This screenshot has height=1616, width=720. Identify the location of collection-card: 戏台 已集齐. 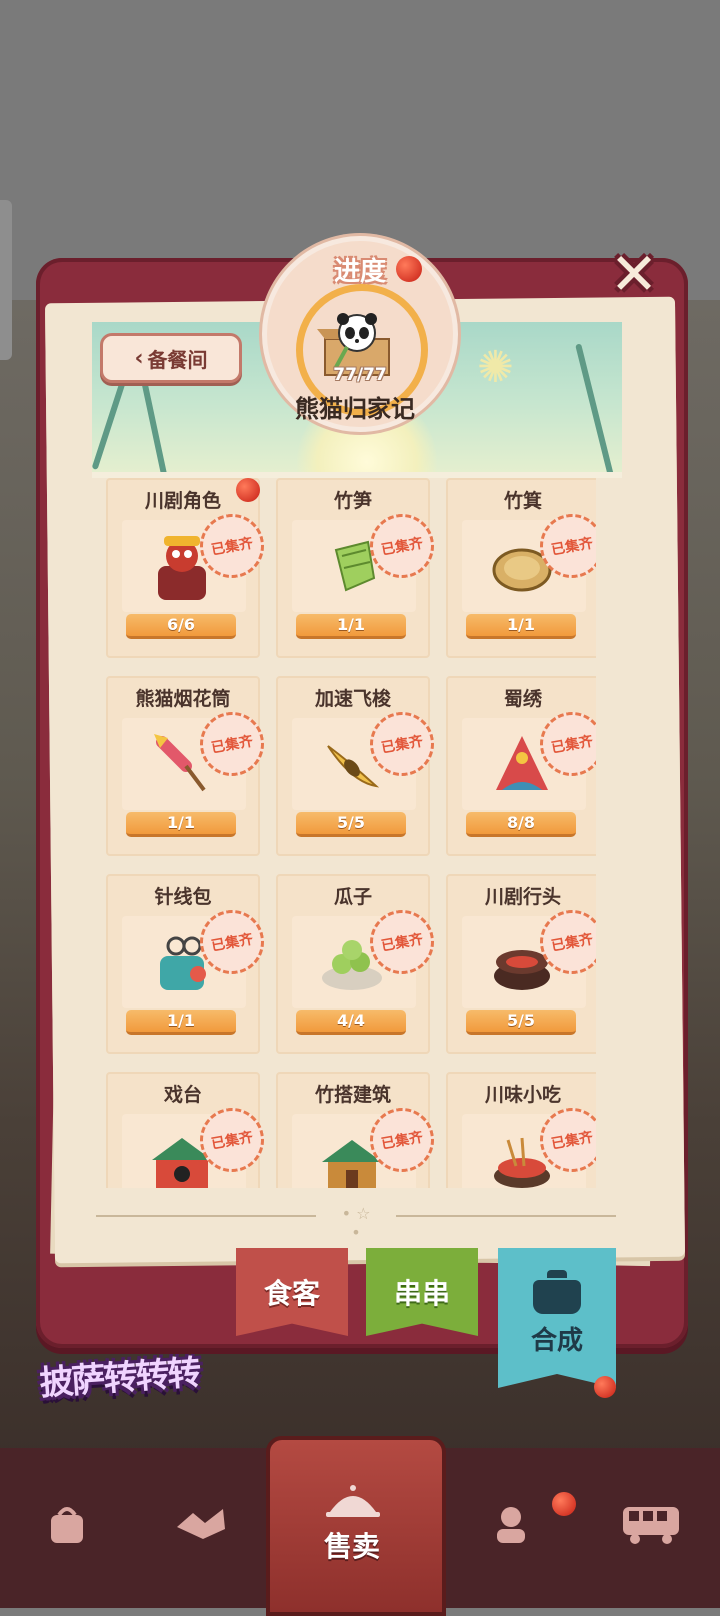
(188, 1130).